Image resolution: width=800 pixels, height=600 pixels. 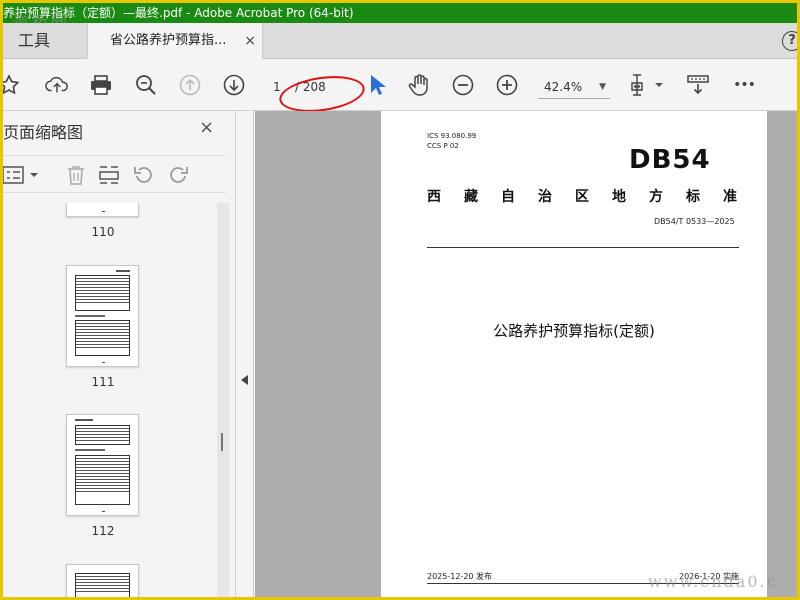 I want to click on page-fit-icon, so click(x=648, y=85).